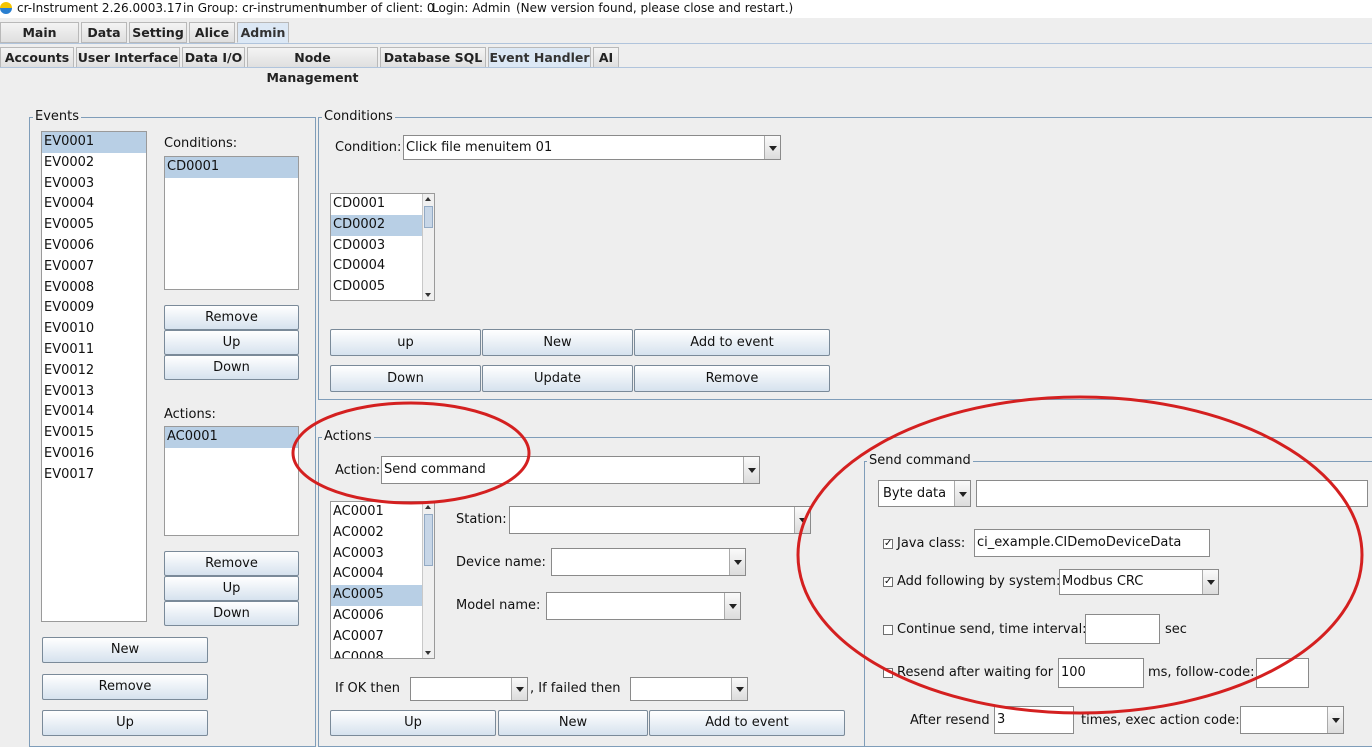  I want to click on tab-data-io: Data I/O, so click(213, 57).